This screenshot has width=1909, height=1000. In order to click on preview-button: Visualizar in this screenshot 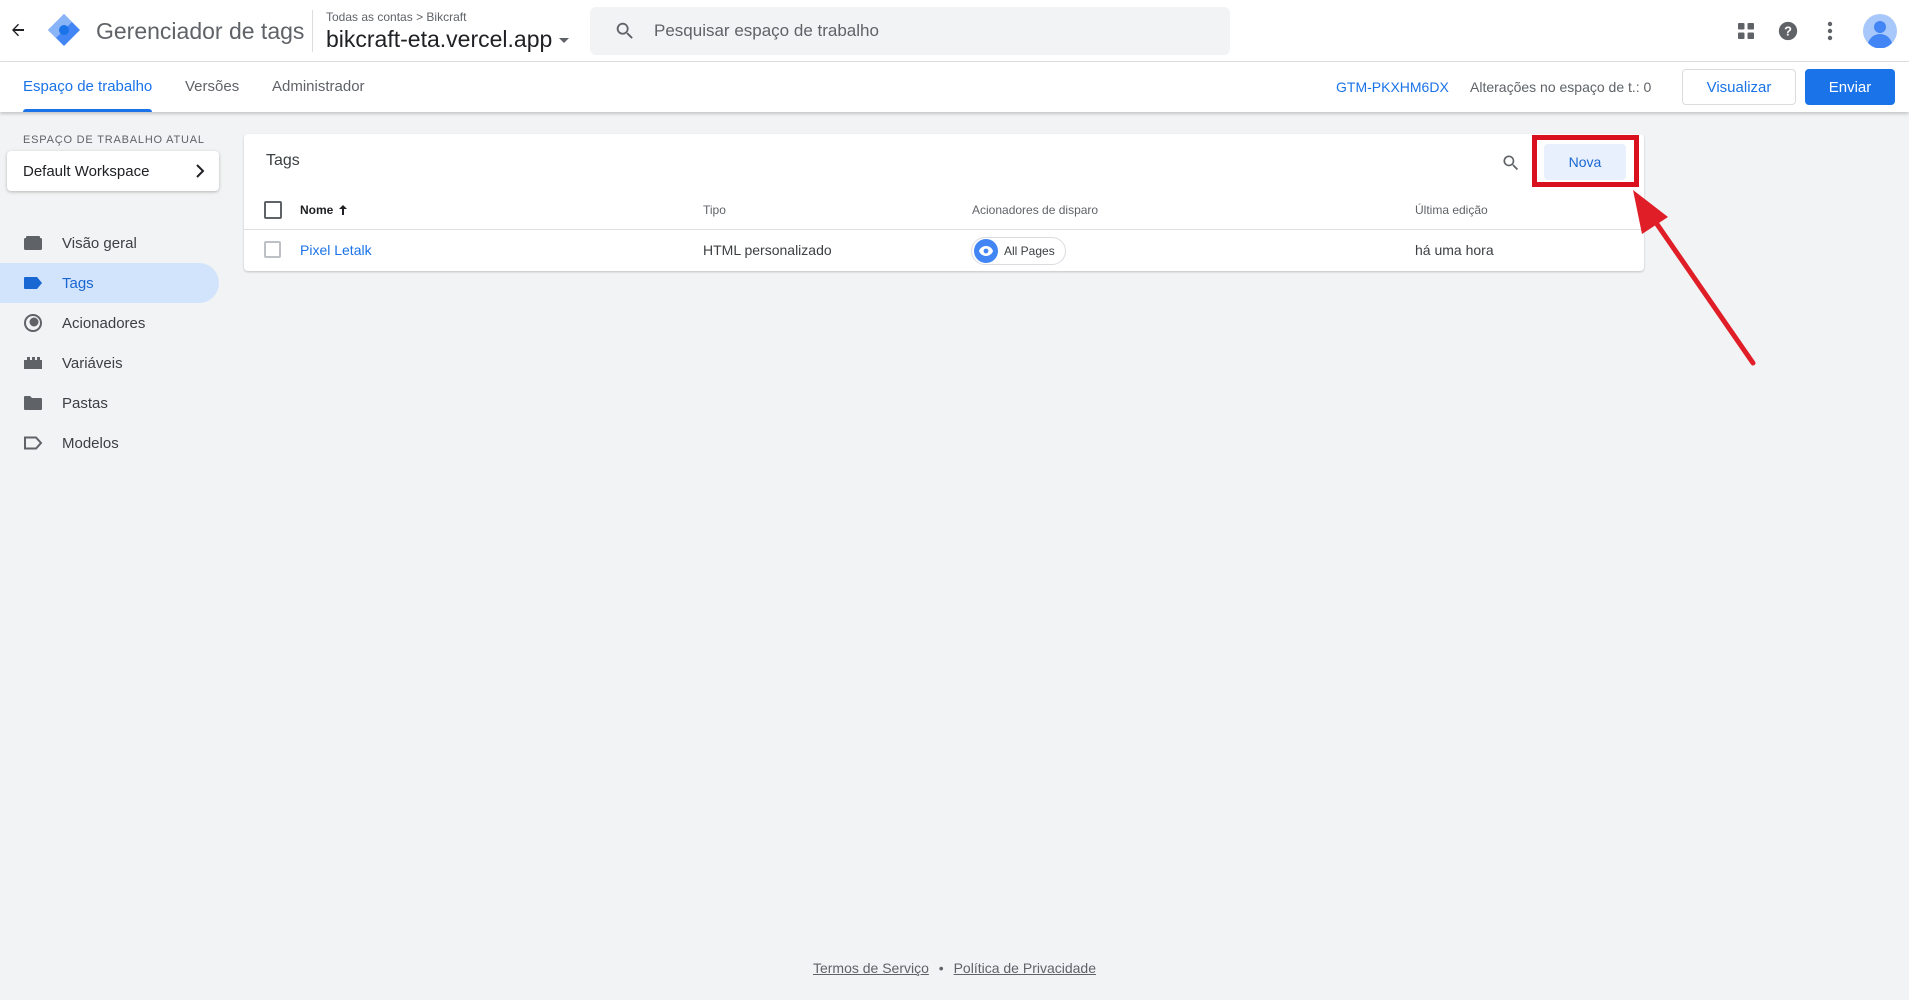, I will do `click(1739, 87)`.